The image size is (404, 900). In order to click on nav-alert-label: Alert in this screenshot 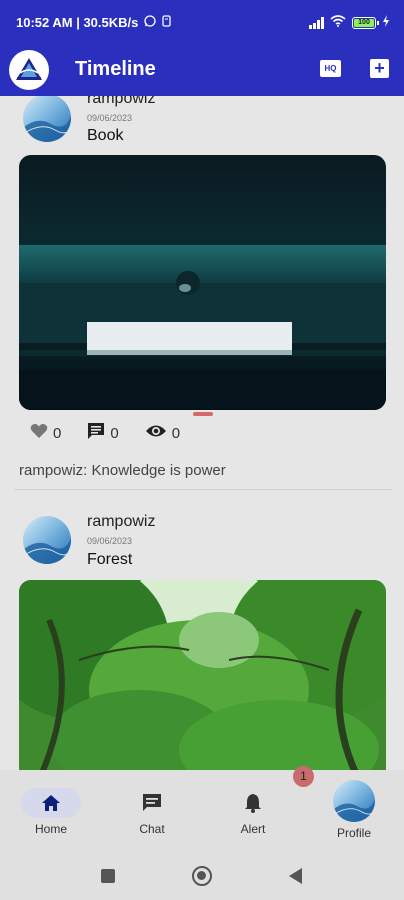, I will do `click(253, 829)`.